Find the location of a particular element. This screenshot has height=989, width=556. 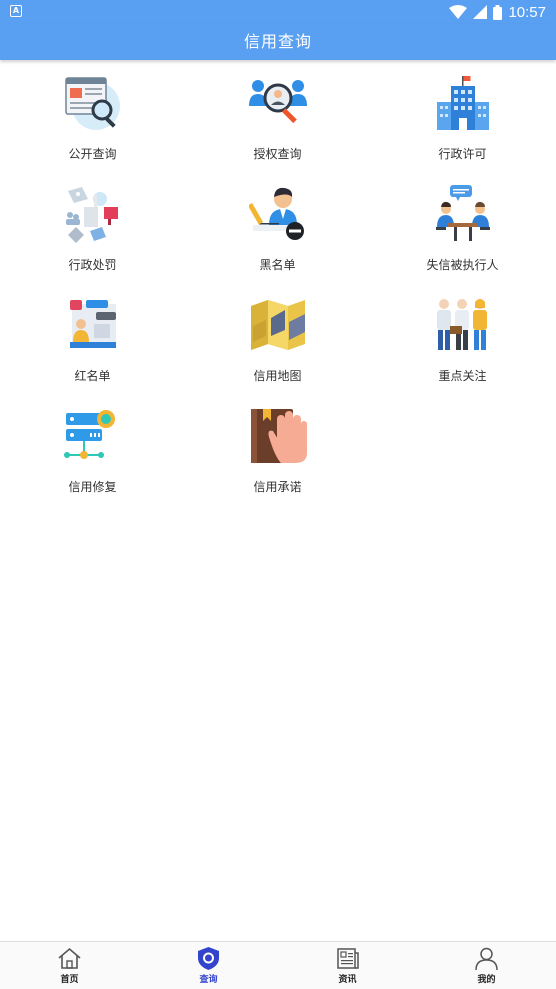

grid-item-admin-penalty: 行政处罚 is located at coordinates (92, 226).